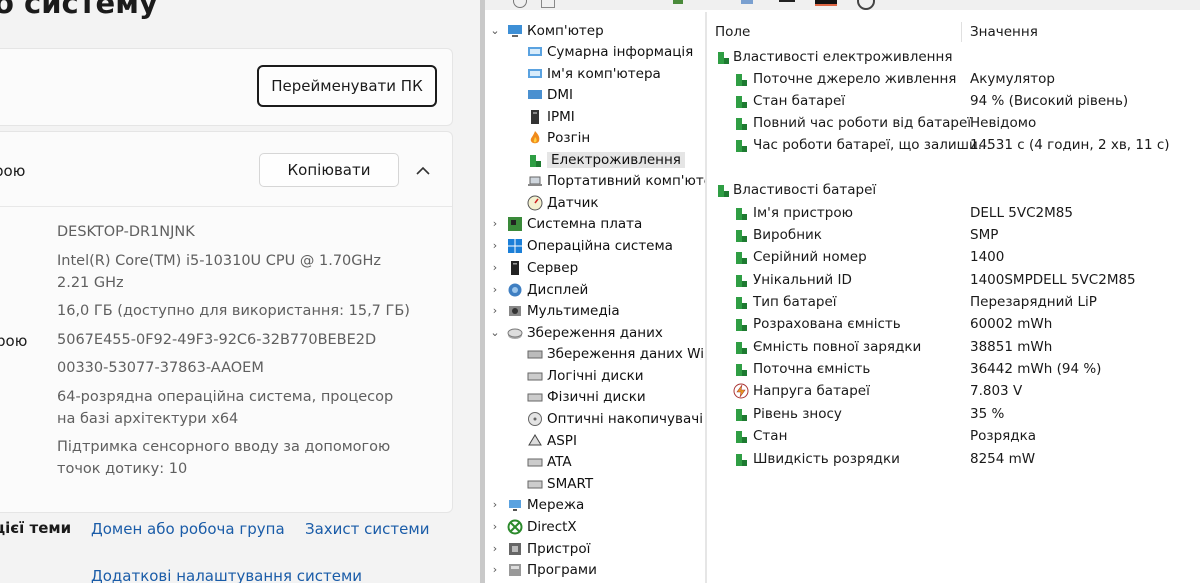 The image size is (1200, 583). I want to click on list-item: Тип батареї, so click(785, 302).